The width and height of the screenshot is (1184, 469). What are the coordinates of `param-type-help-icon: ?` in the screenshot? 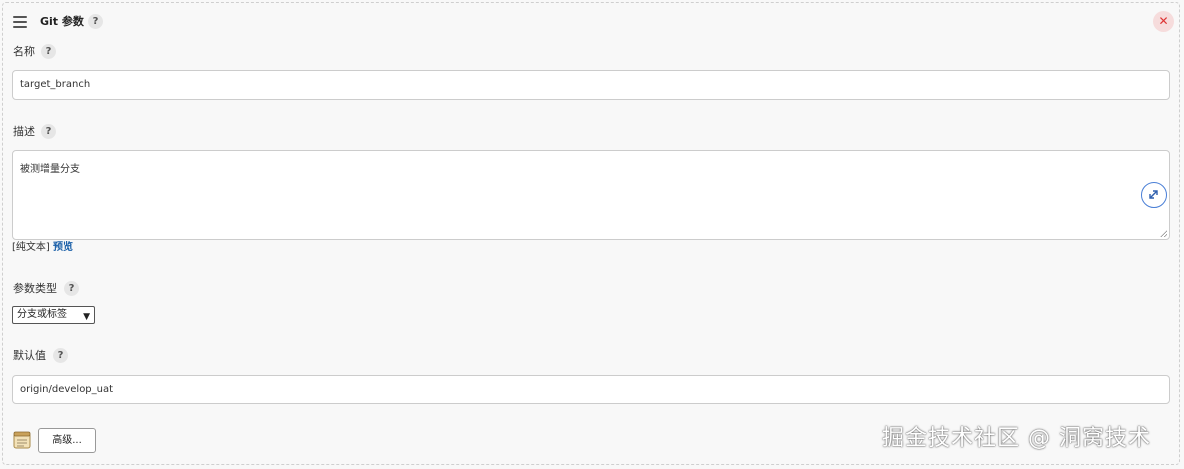 It's located at (71, 288).